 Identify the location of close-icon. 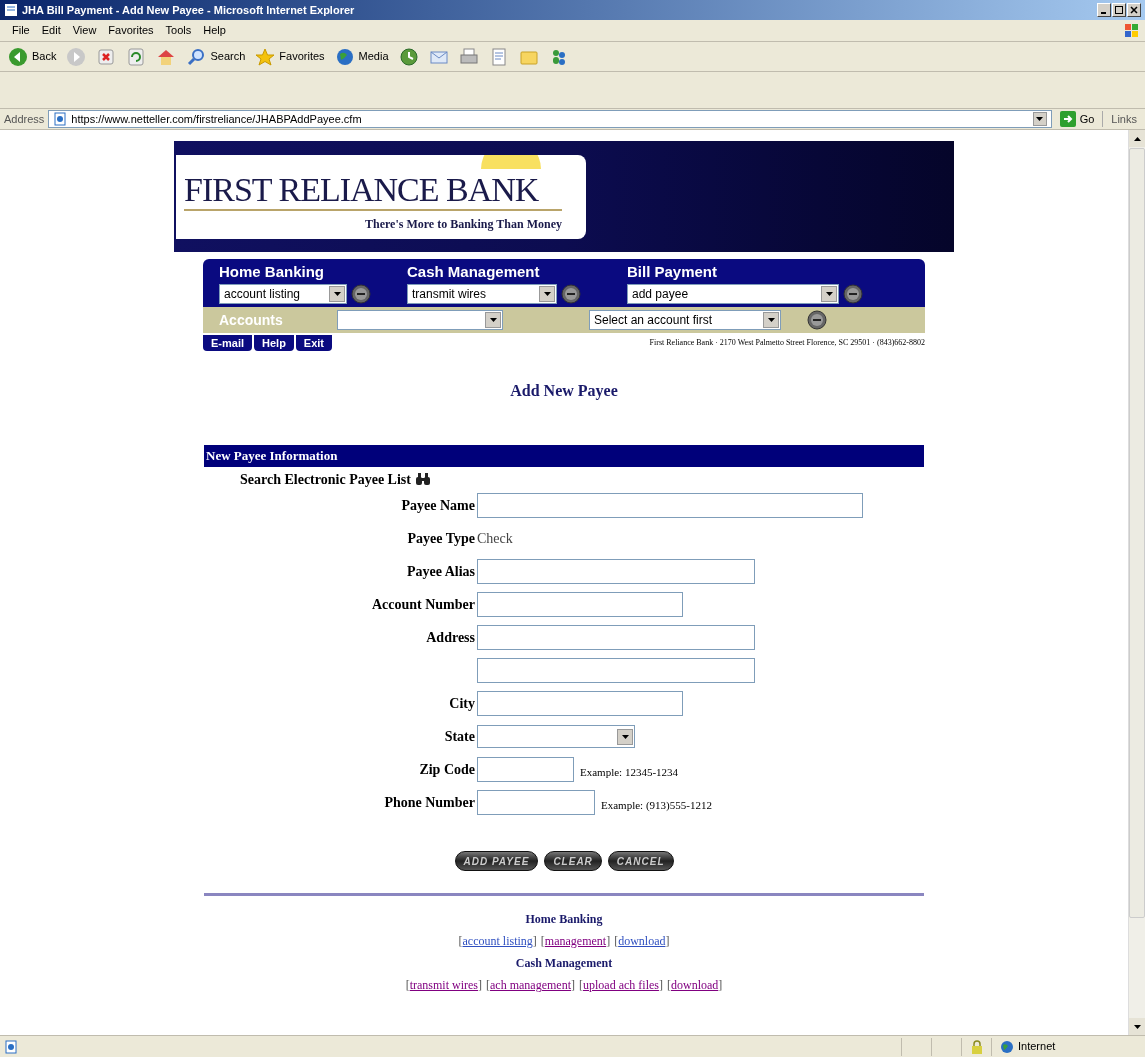
(1134, 10).